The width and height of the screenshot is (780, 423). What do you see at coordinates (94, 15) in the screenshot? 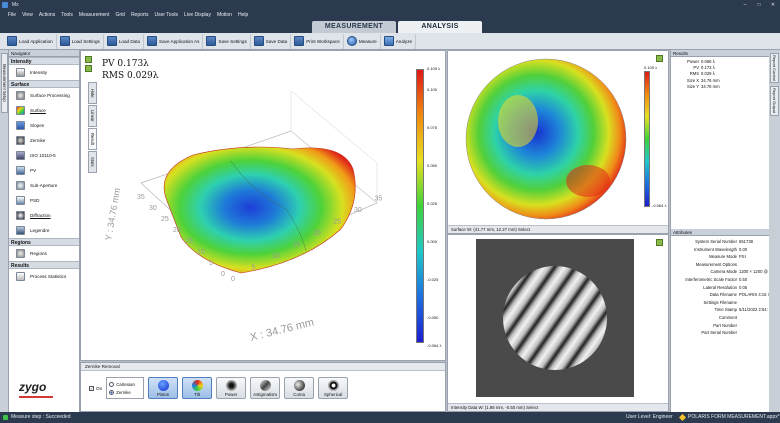
I see `menu-measurement: Measurement` at bounding box center [94, 15].